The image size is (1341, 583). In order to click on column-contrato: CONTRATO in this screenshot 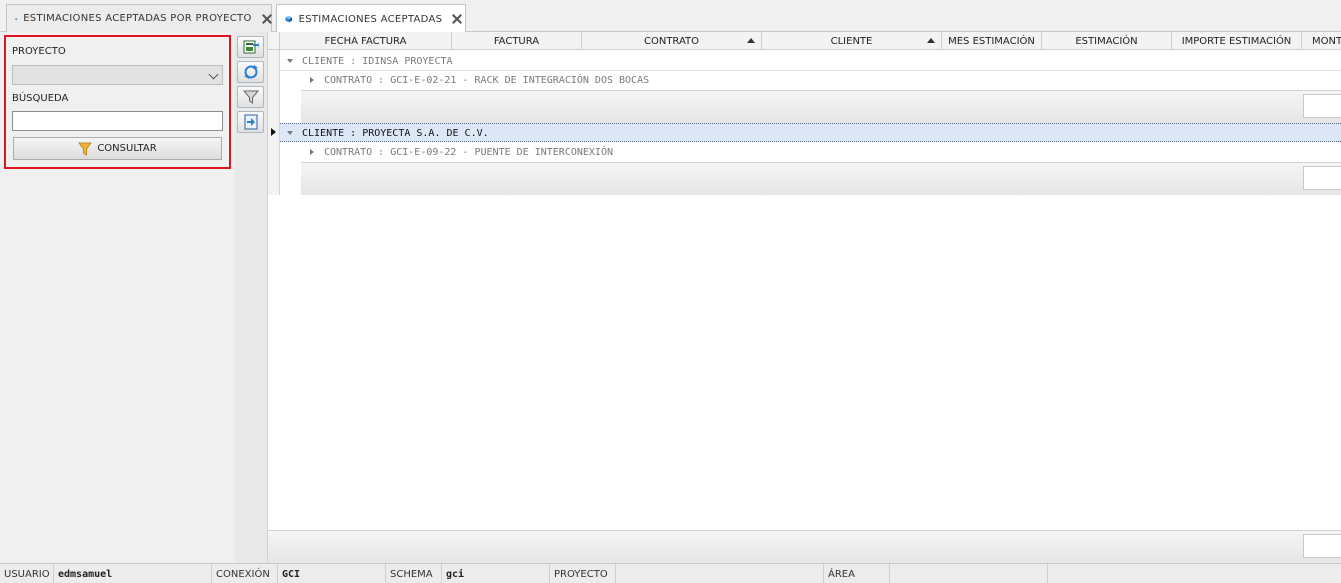, I will do `click(672, 41)`.